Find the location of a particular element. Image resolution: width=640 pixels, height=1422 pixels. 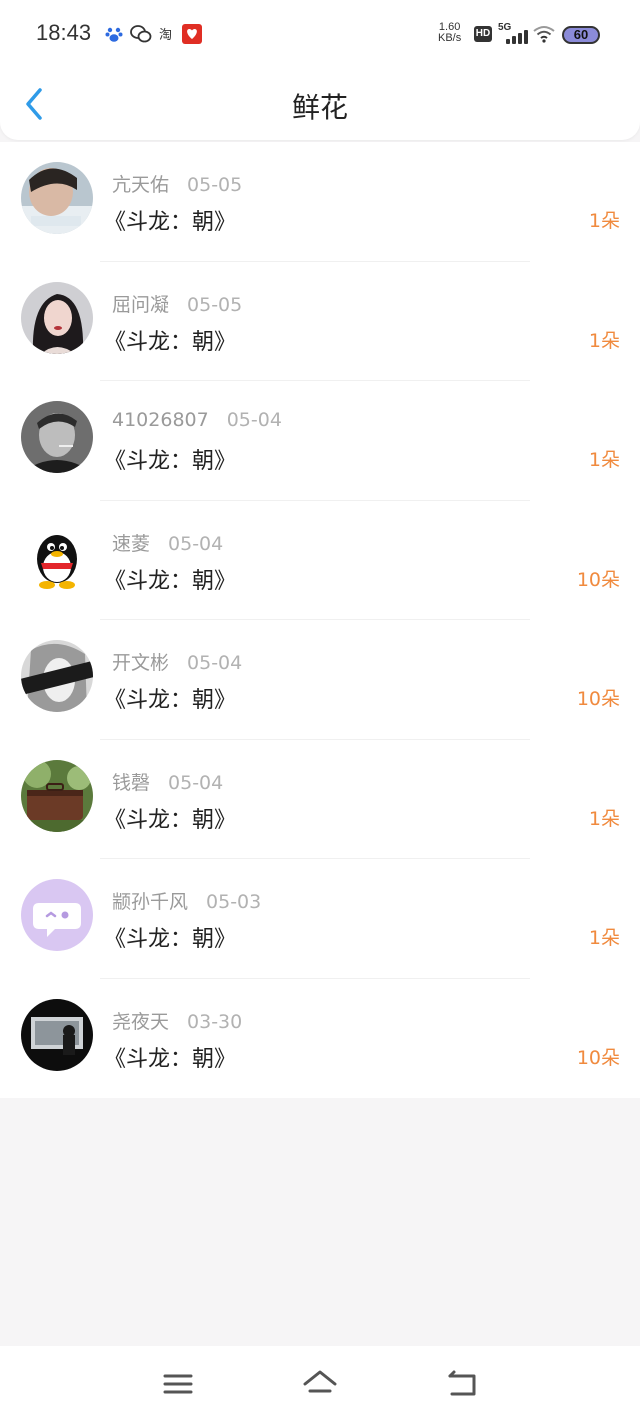

network-speed-unit: KB/s is located at coordinates (450, 38).